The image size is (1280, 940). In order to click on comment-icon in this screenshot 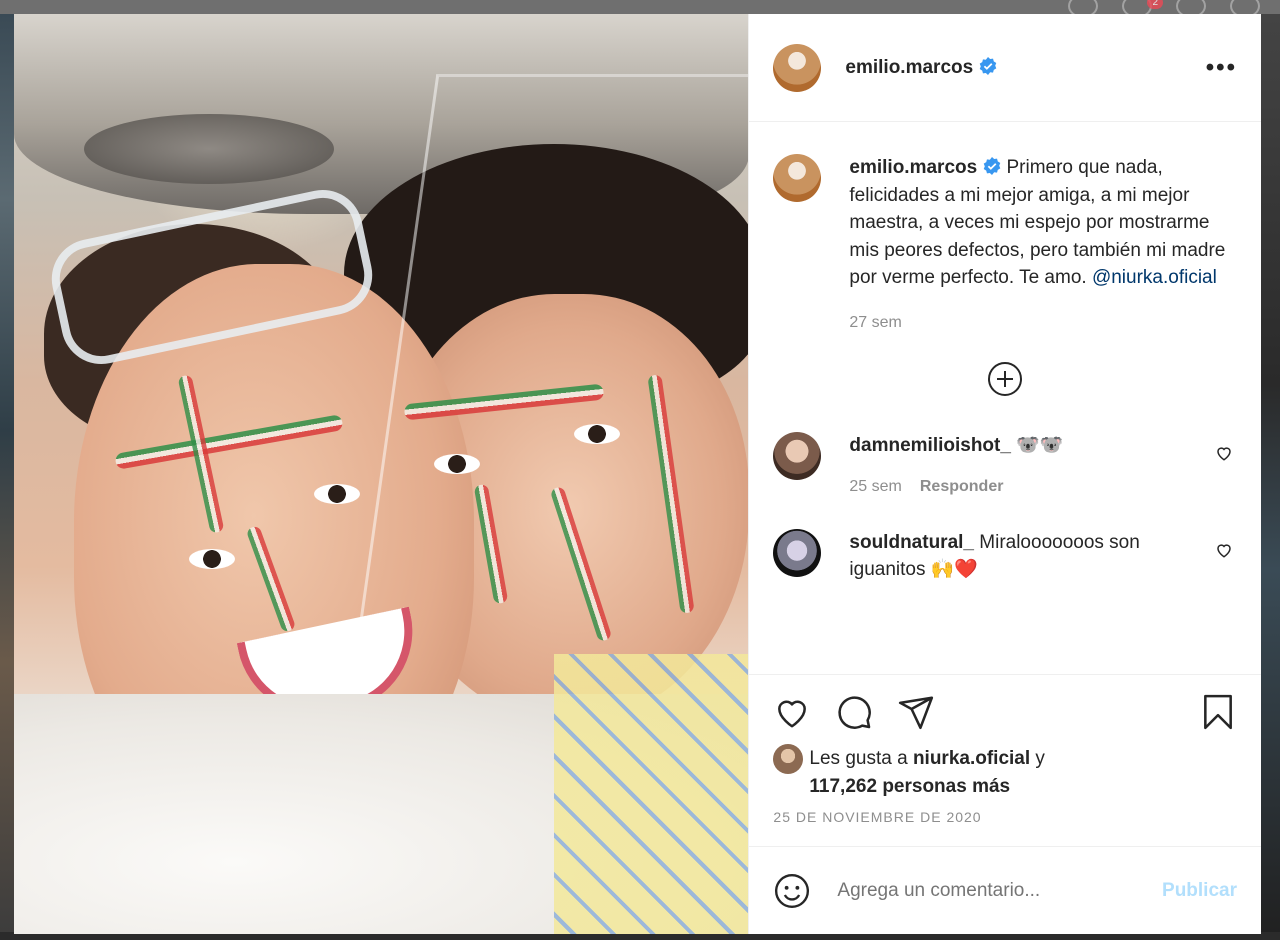, I will do `click(854, 712)`.